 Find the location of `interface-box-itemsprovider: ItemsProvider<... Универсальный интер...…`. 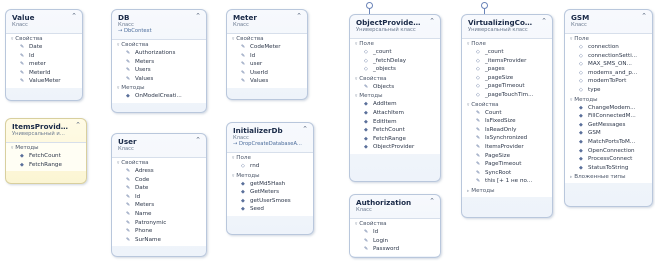

interface-box-itemsprovider: ItemsProvider<... Универсальный интер...… is located at coordinates (46, 151).